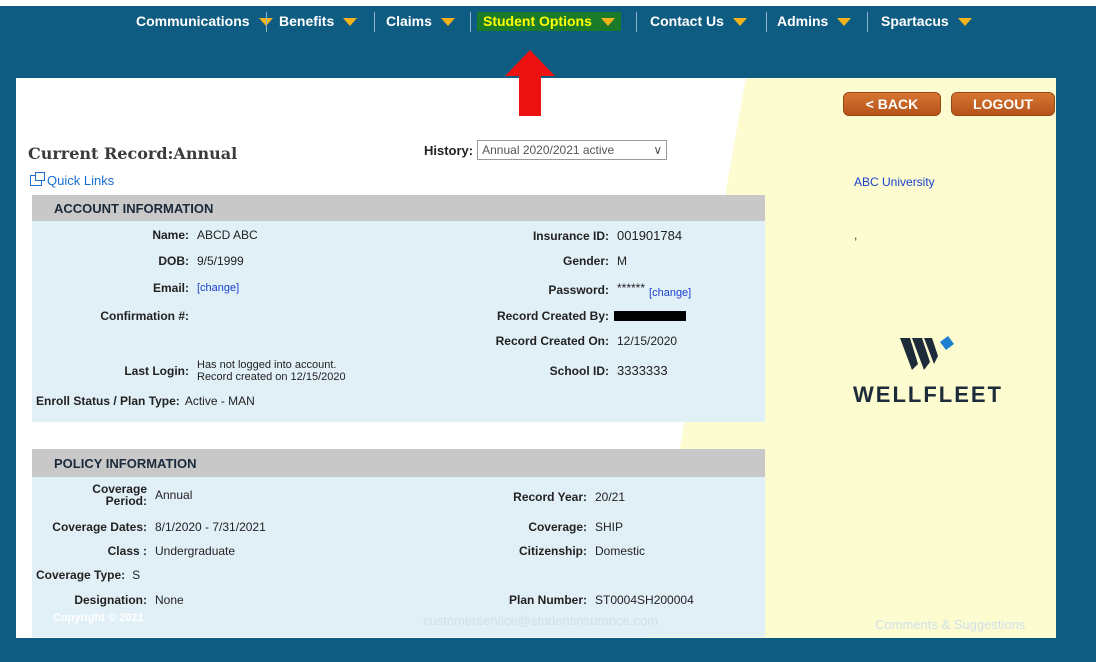  What do you see at coordinates (357, 235) in the screenshot?
I see `insurance-row: Insurance ID: 001901784` at bounding box center [357, 235].